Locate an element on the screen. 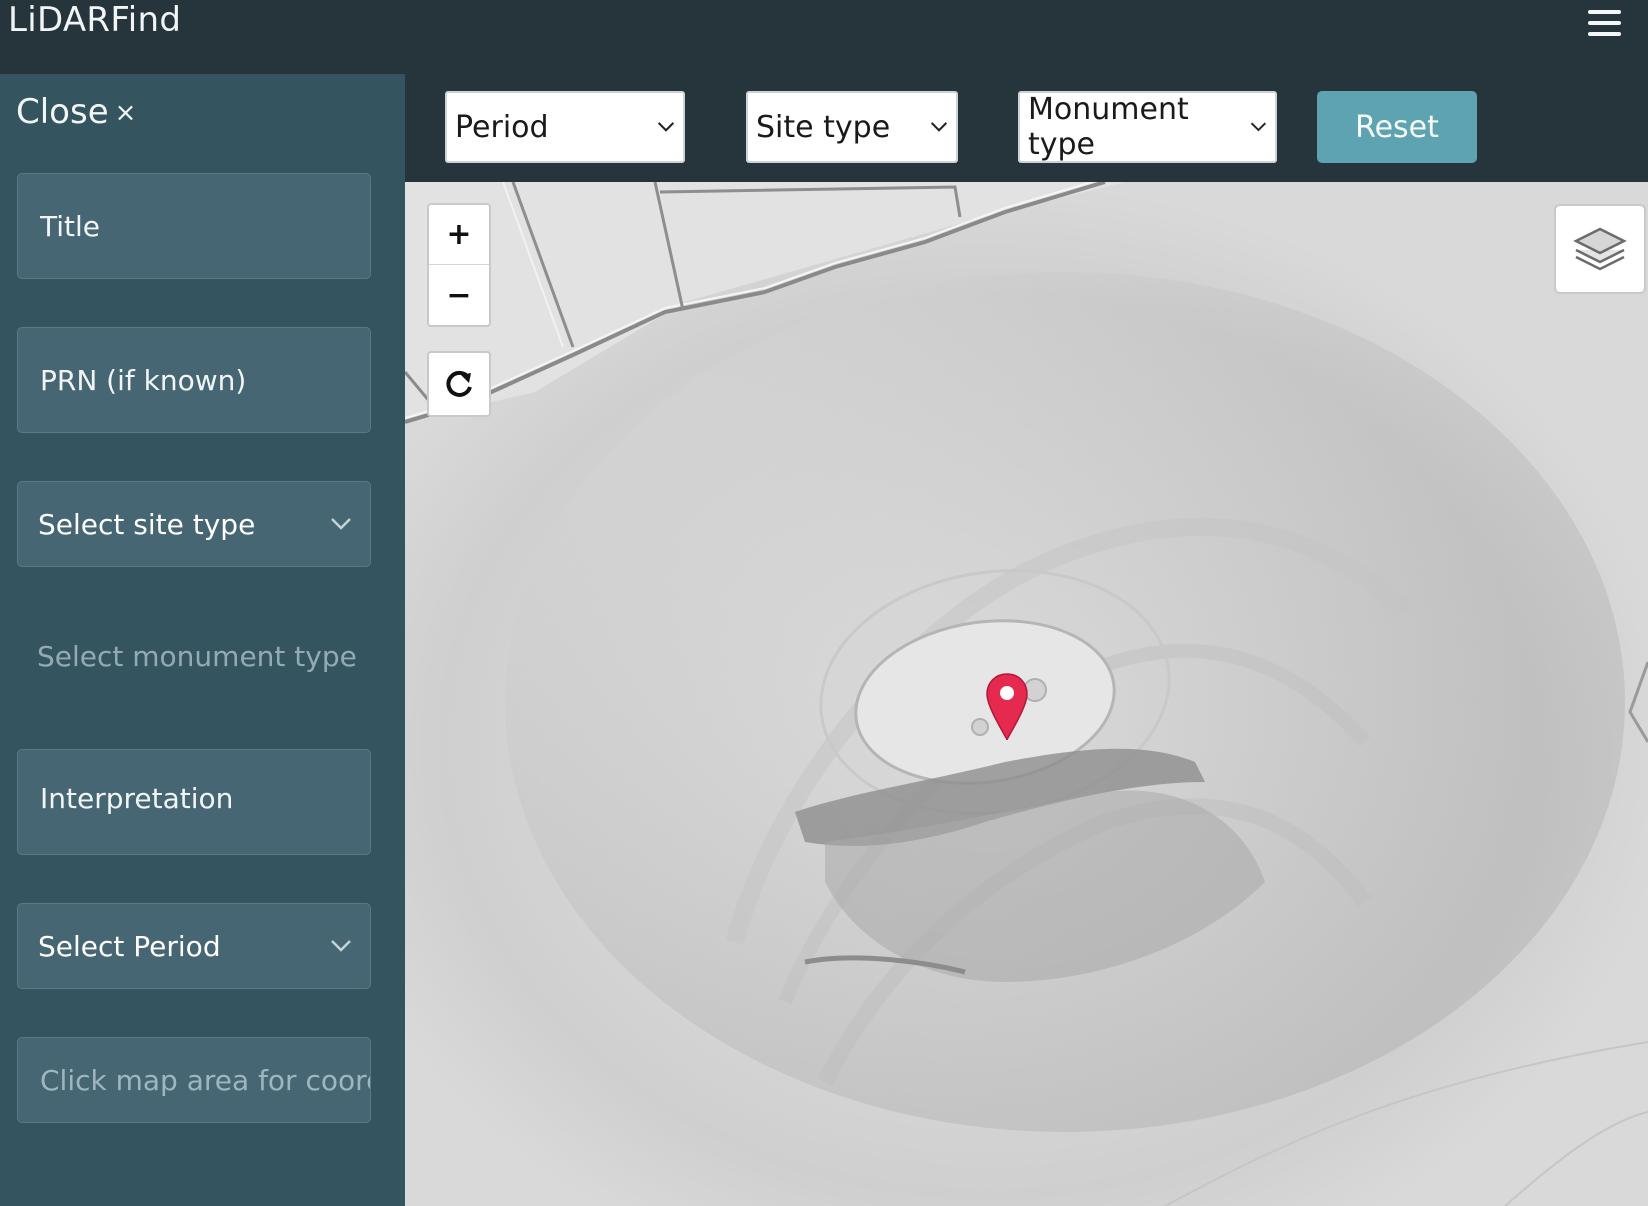  layers-icon is located at coordinates (1600, 249).